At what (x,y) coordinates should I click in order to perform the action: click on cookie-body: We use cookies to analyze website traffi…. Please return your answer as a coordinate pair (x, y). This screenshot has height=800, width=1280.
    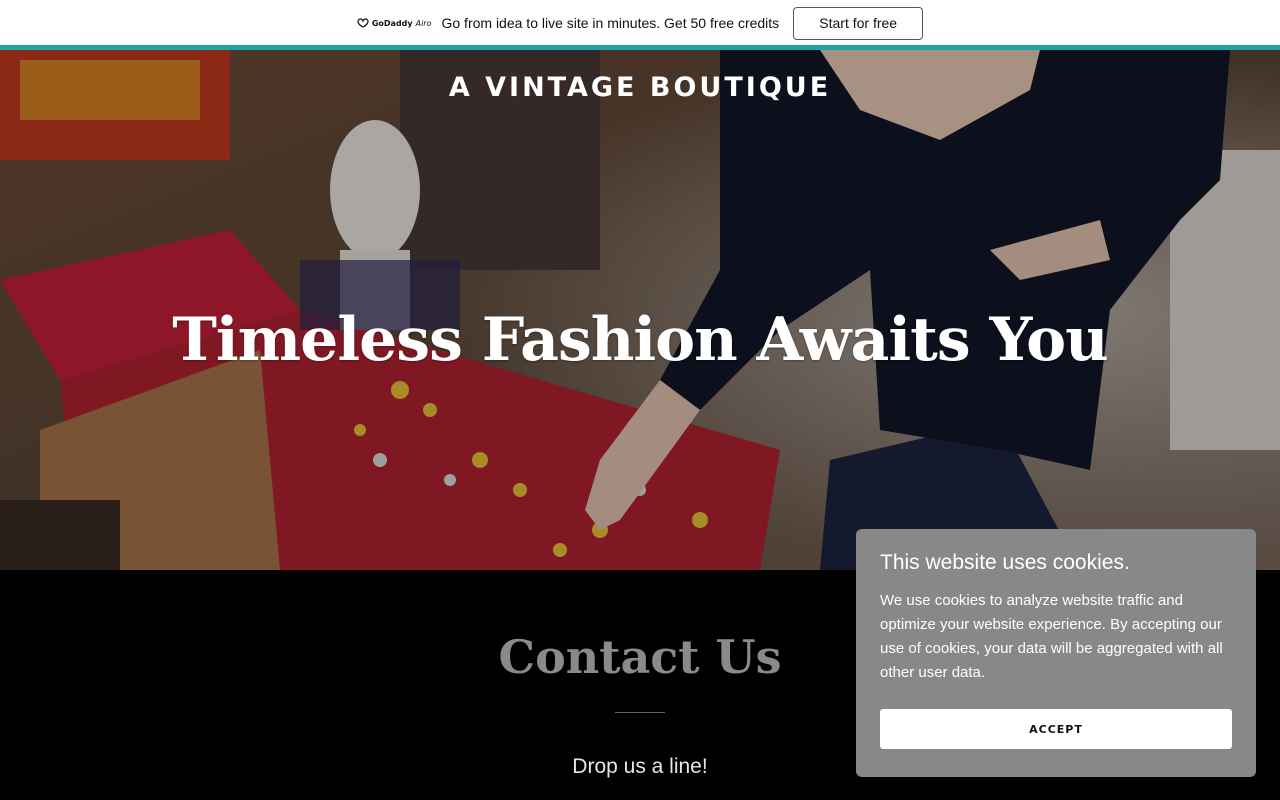
    Looking at the image, I should click on (1051, 636).